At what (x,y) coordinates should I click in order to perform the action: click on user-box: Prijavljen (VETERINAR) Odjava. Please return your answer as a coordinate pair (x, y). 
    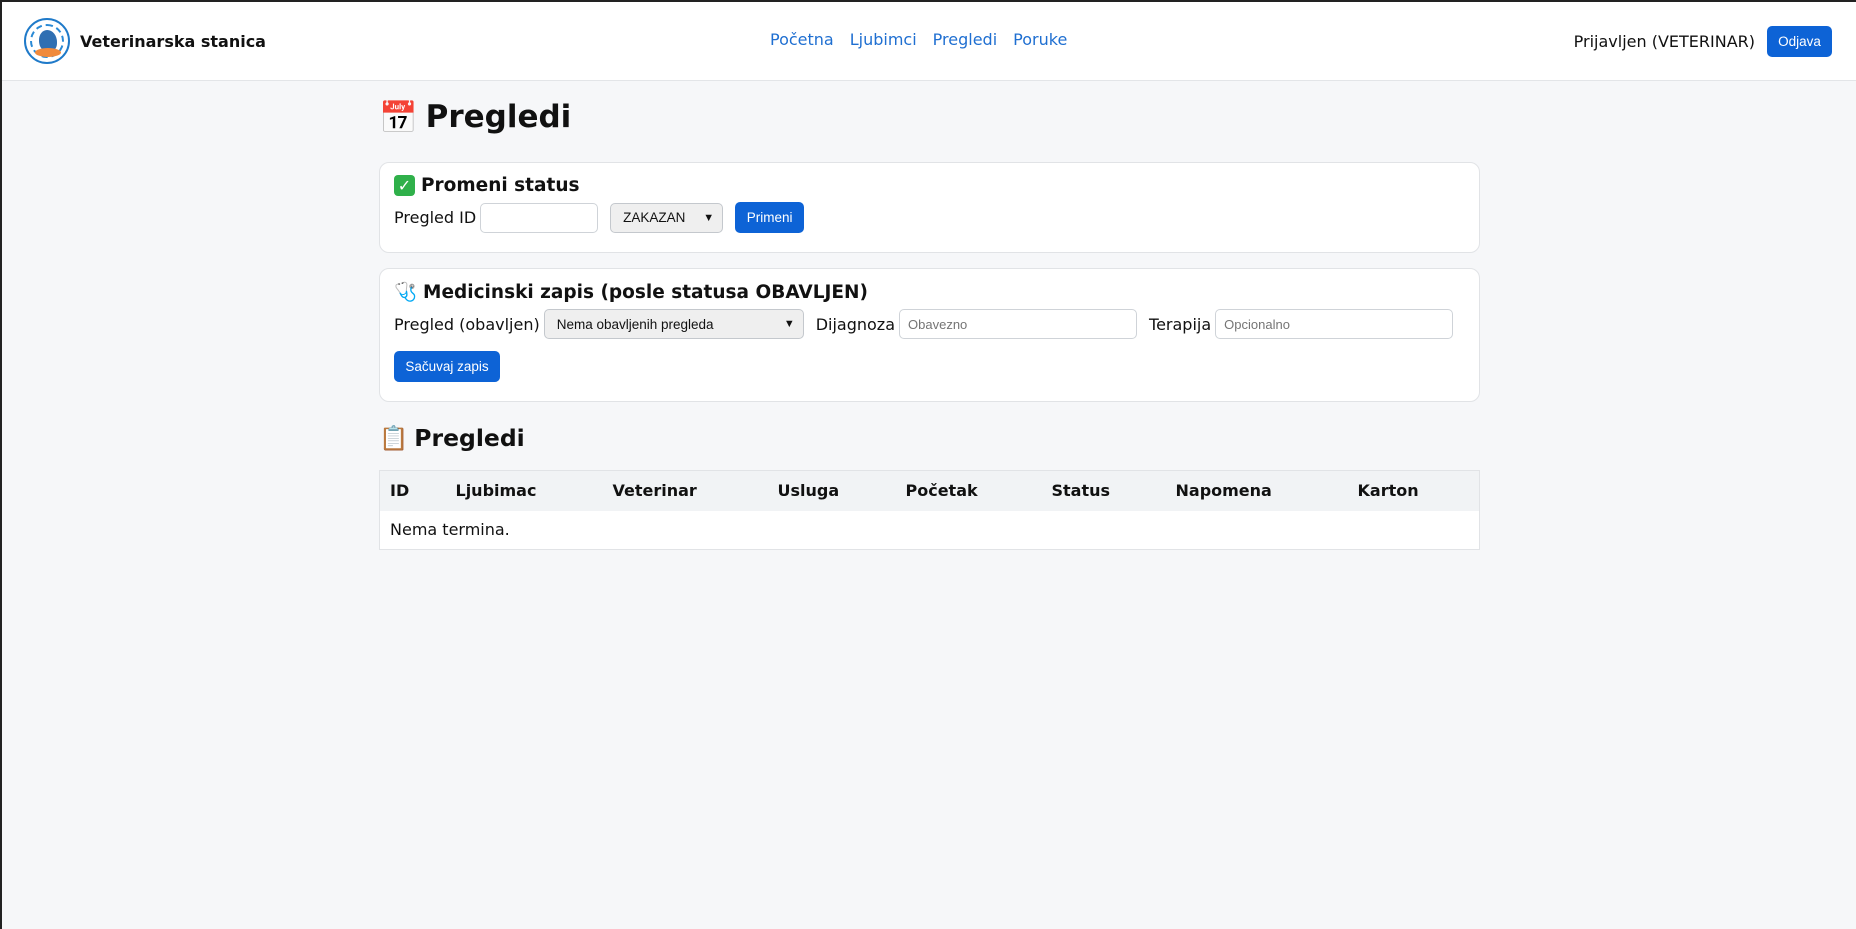
    Looking at the image, I should click on (1703, 41).